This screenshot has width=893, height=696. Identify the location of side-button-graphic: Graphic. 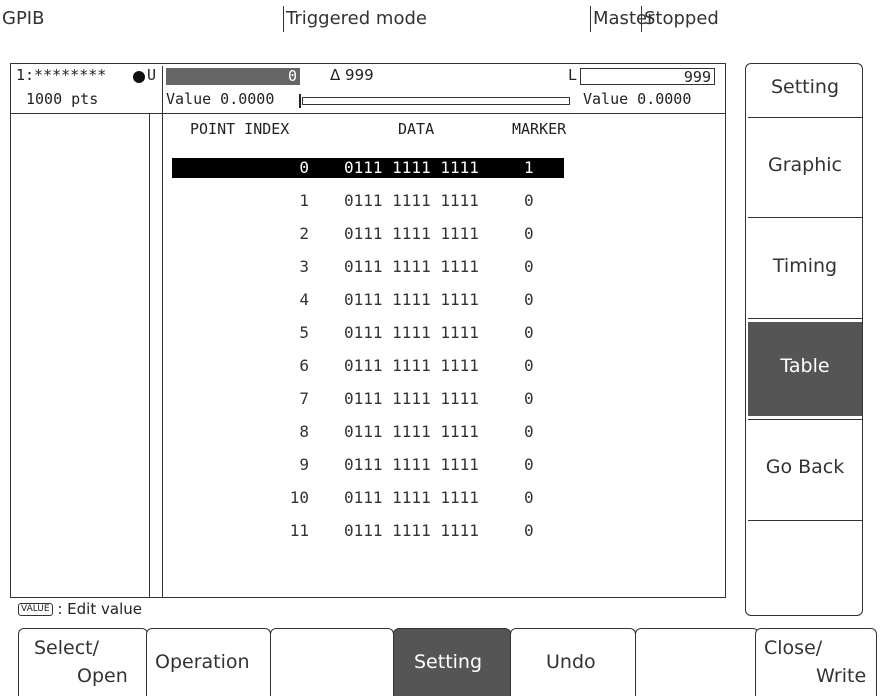
(805, 165).